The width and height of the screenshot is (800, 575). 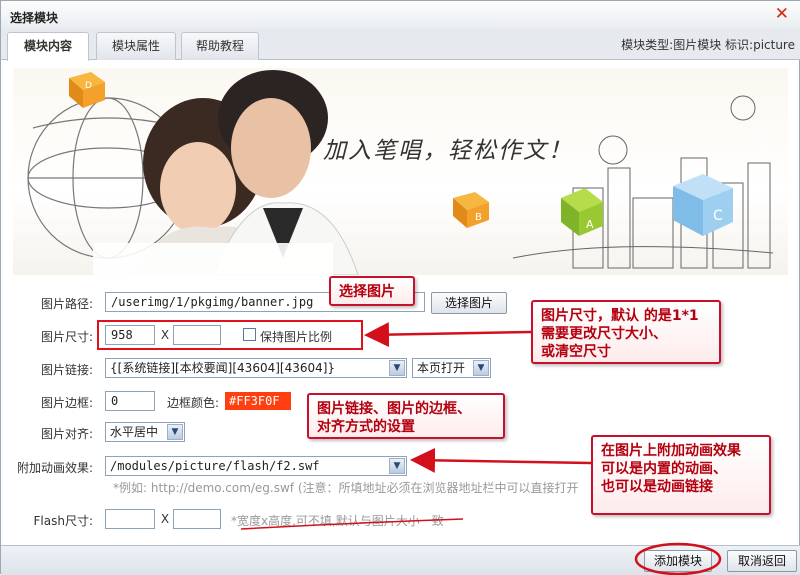 What do you see at coordinates (394, 409) in the screenshot?
I see `callout-link-line-1: 图片链接、图片的边框、` at bounding box center [394, 409].